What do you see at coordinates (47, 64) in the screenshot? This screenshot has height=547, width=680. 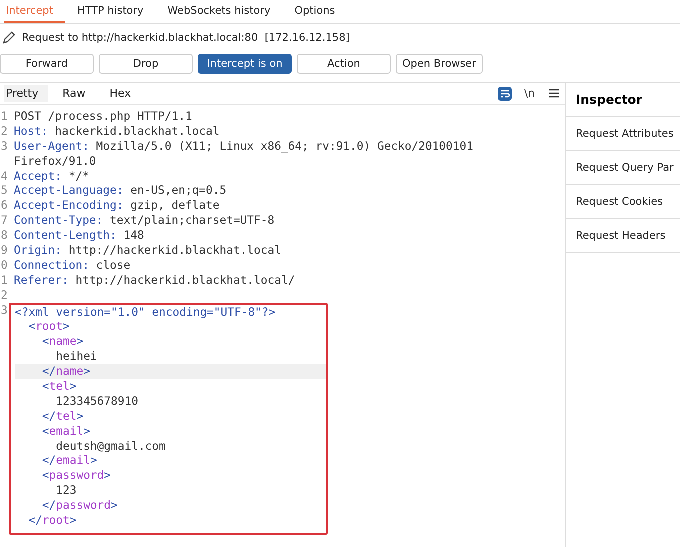 I see `toolbar-button: Forward` at bounding box center [47, 64].